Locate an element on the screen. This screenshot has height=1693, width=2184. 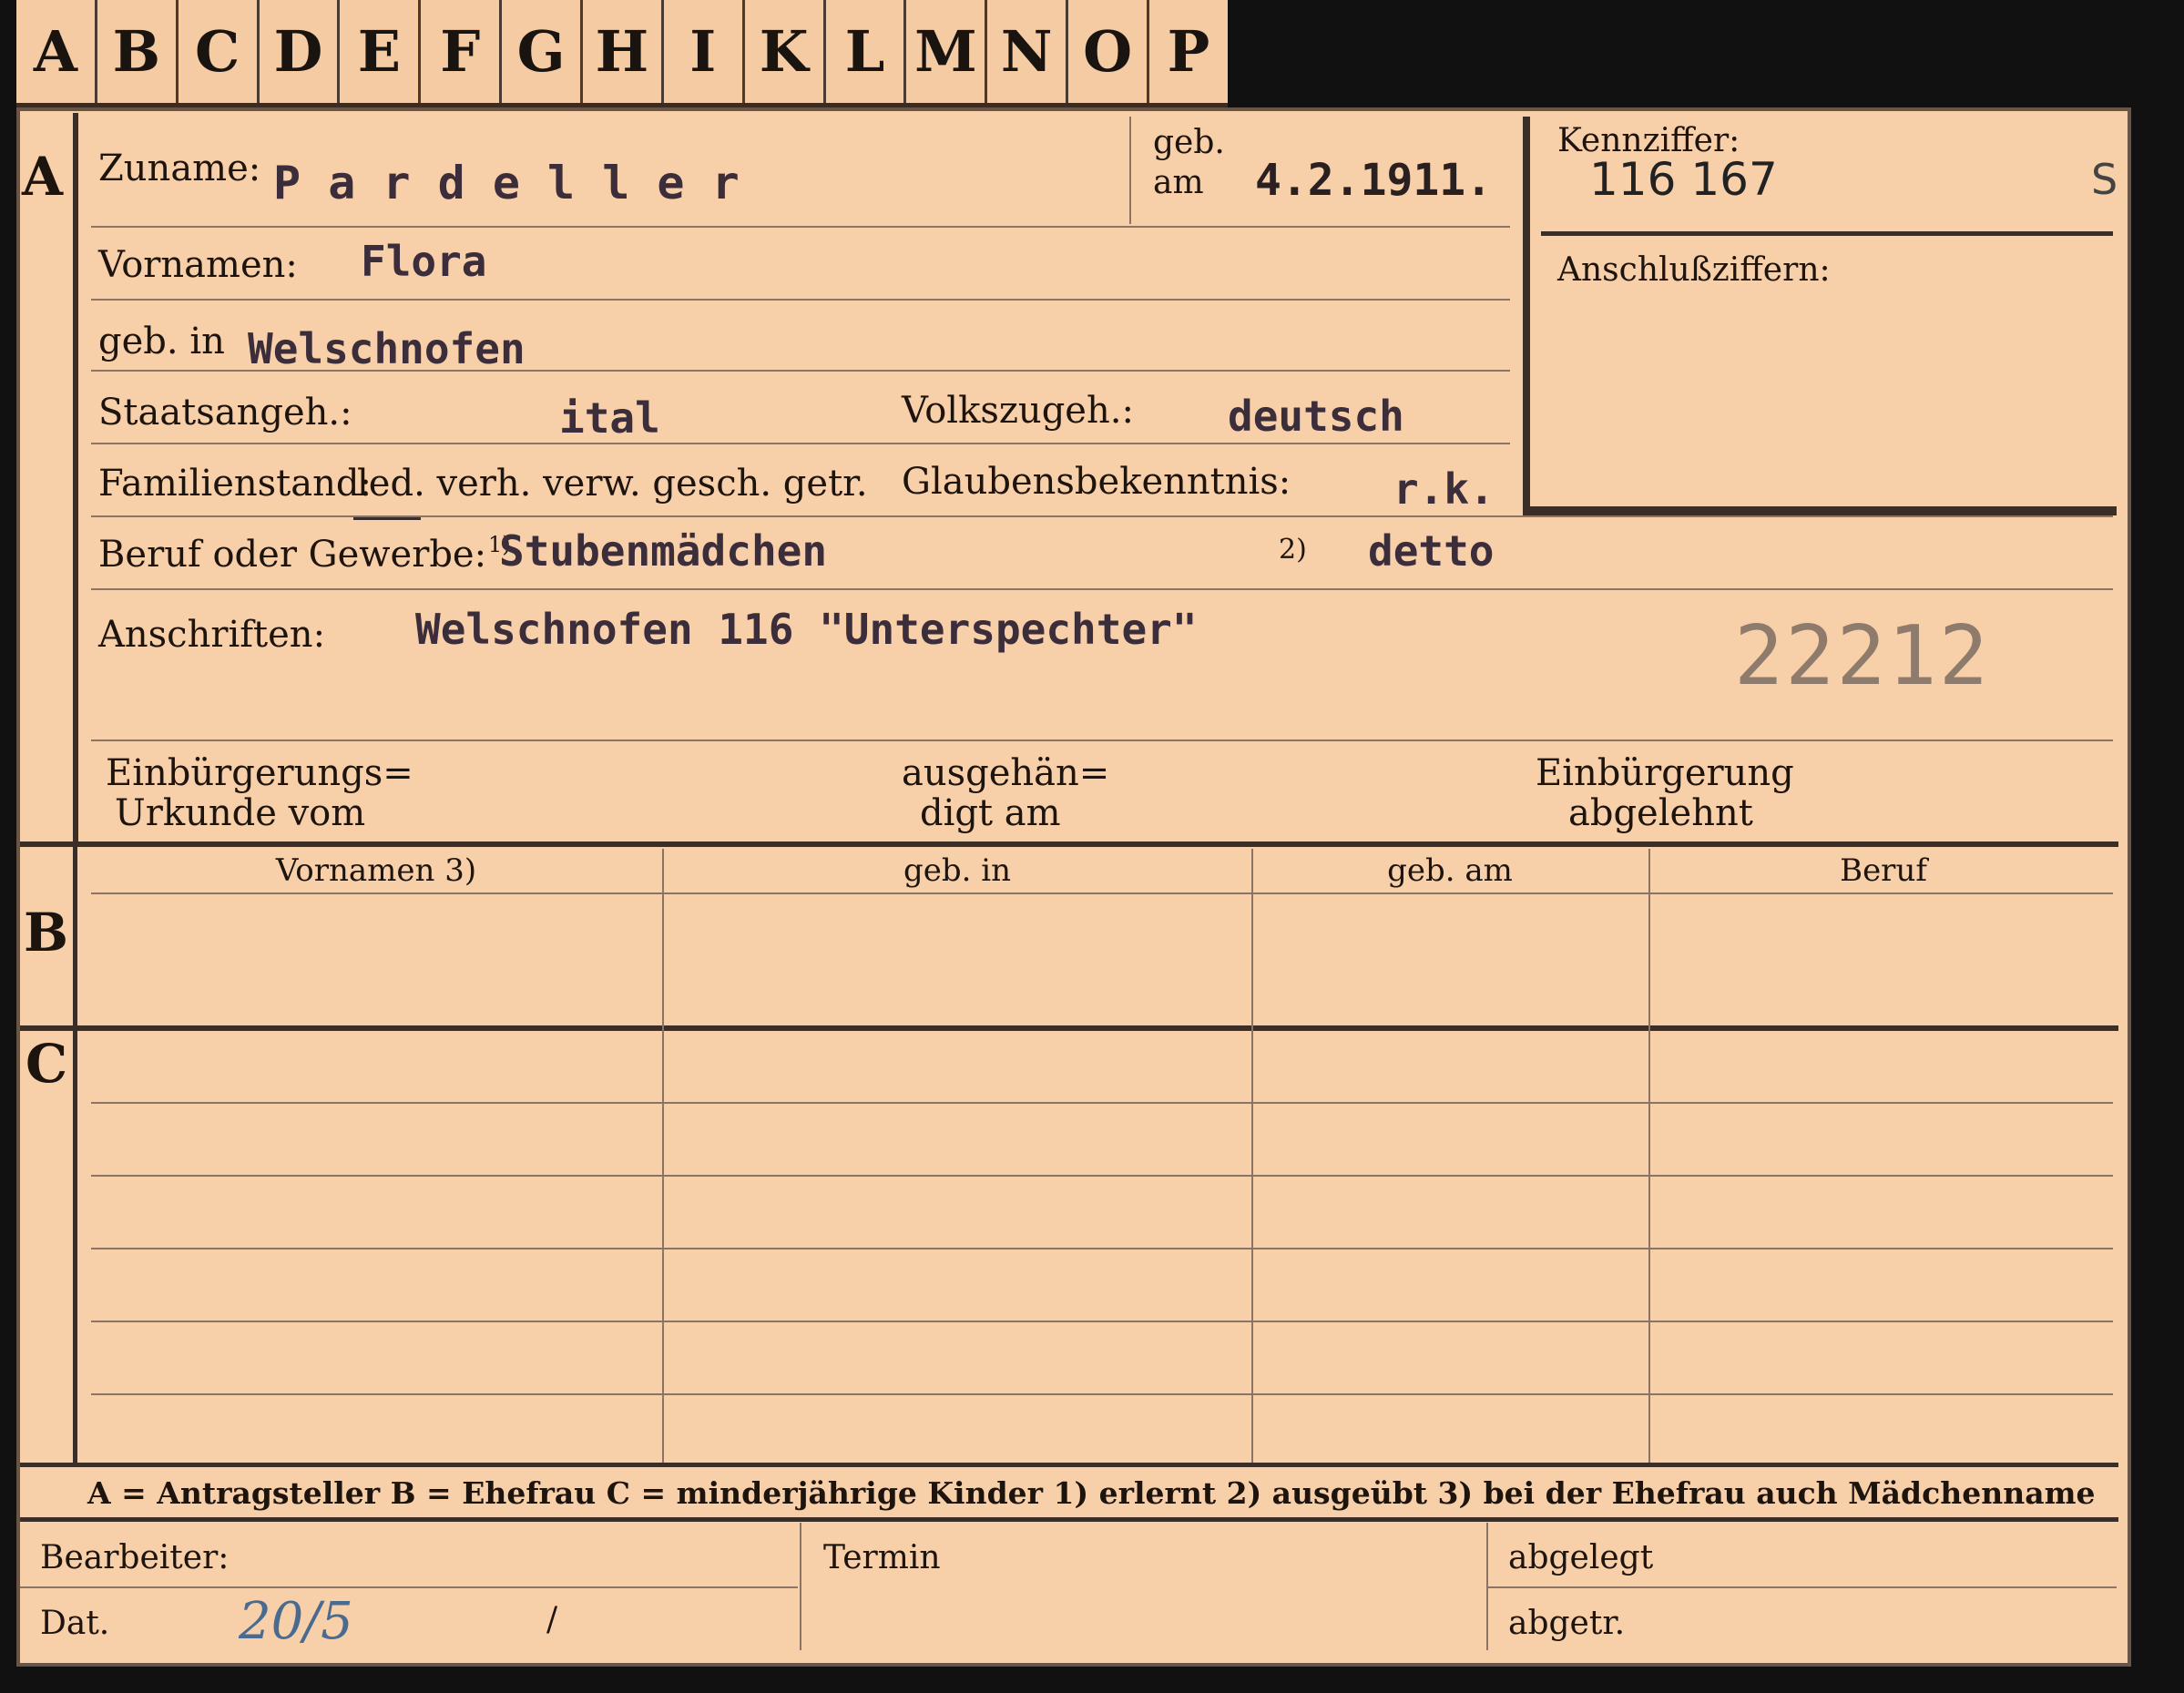
kennziffer-box-left is located at coordinates (1526, 317).